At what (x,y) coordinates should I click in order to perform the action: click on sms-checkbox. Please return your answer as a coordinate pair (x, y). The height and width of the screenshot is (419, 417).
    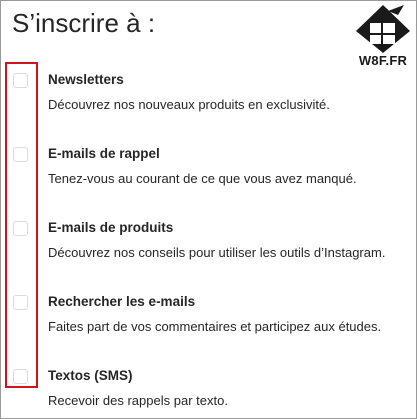
    Looking at the image, I should click on (20, 376).